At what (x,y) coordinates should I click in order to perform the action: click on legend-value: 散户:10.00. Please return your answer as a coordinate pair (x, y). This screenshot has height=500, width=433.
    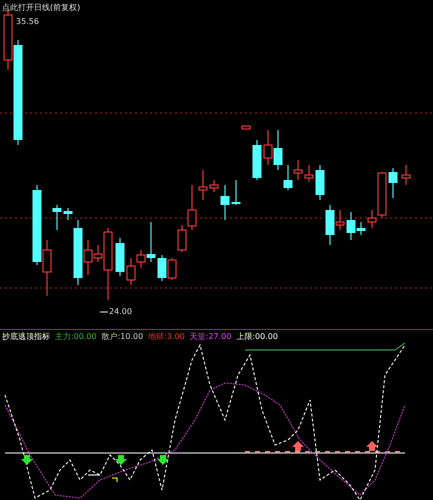
    Looking at the image, I should click on (123, 336).